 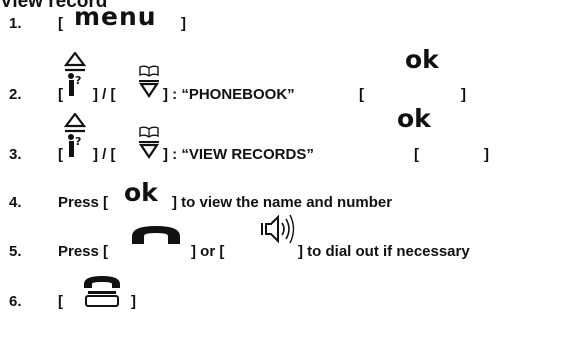 I want to click on step-1-open-bracket: [, so click(x=60, y=23).